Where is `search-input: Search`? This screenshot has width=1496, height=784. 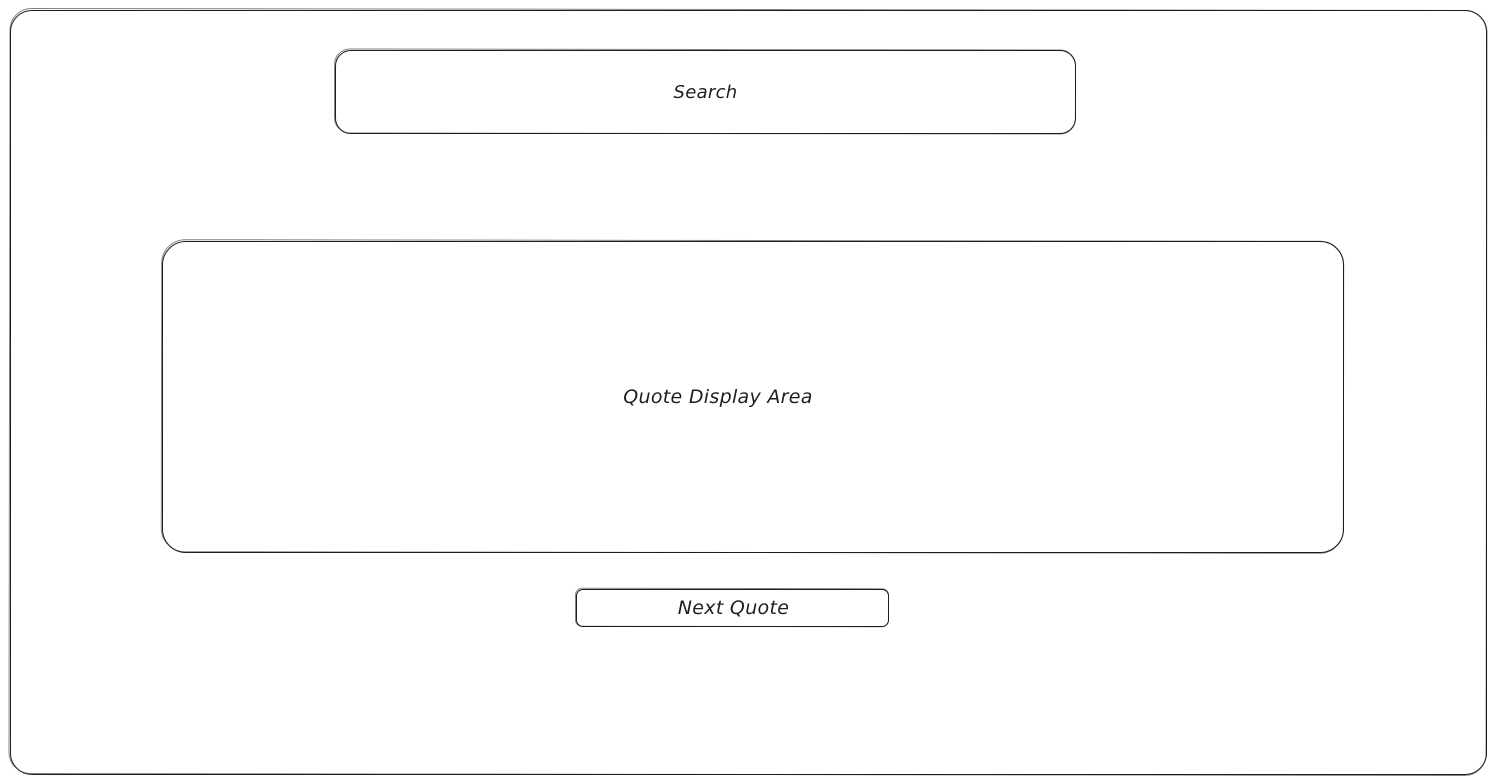 search-input: Search is located at coordinates (705, 92).